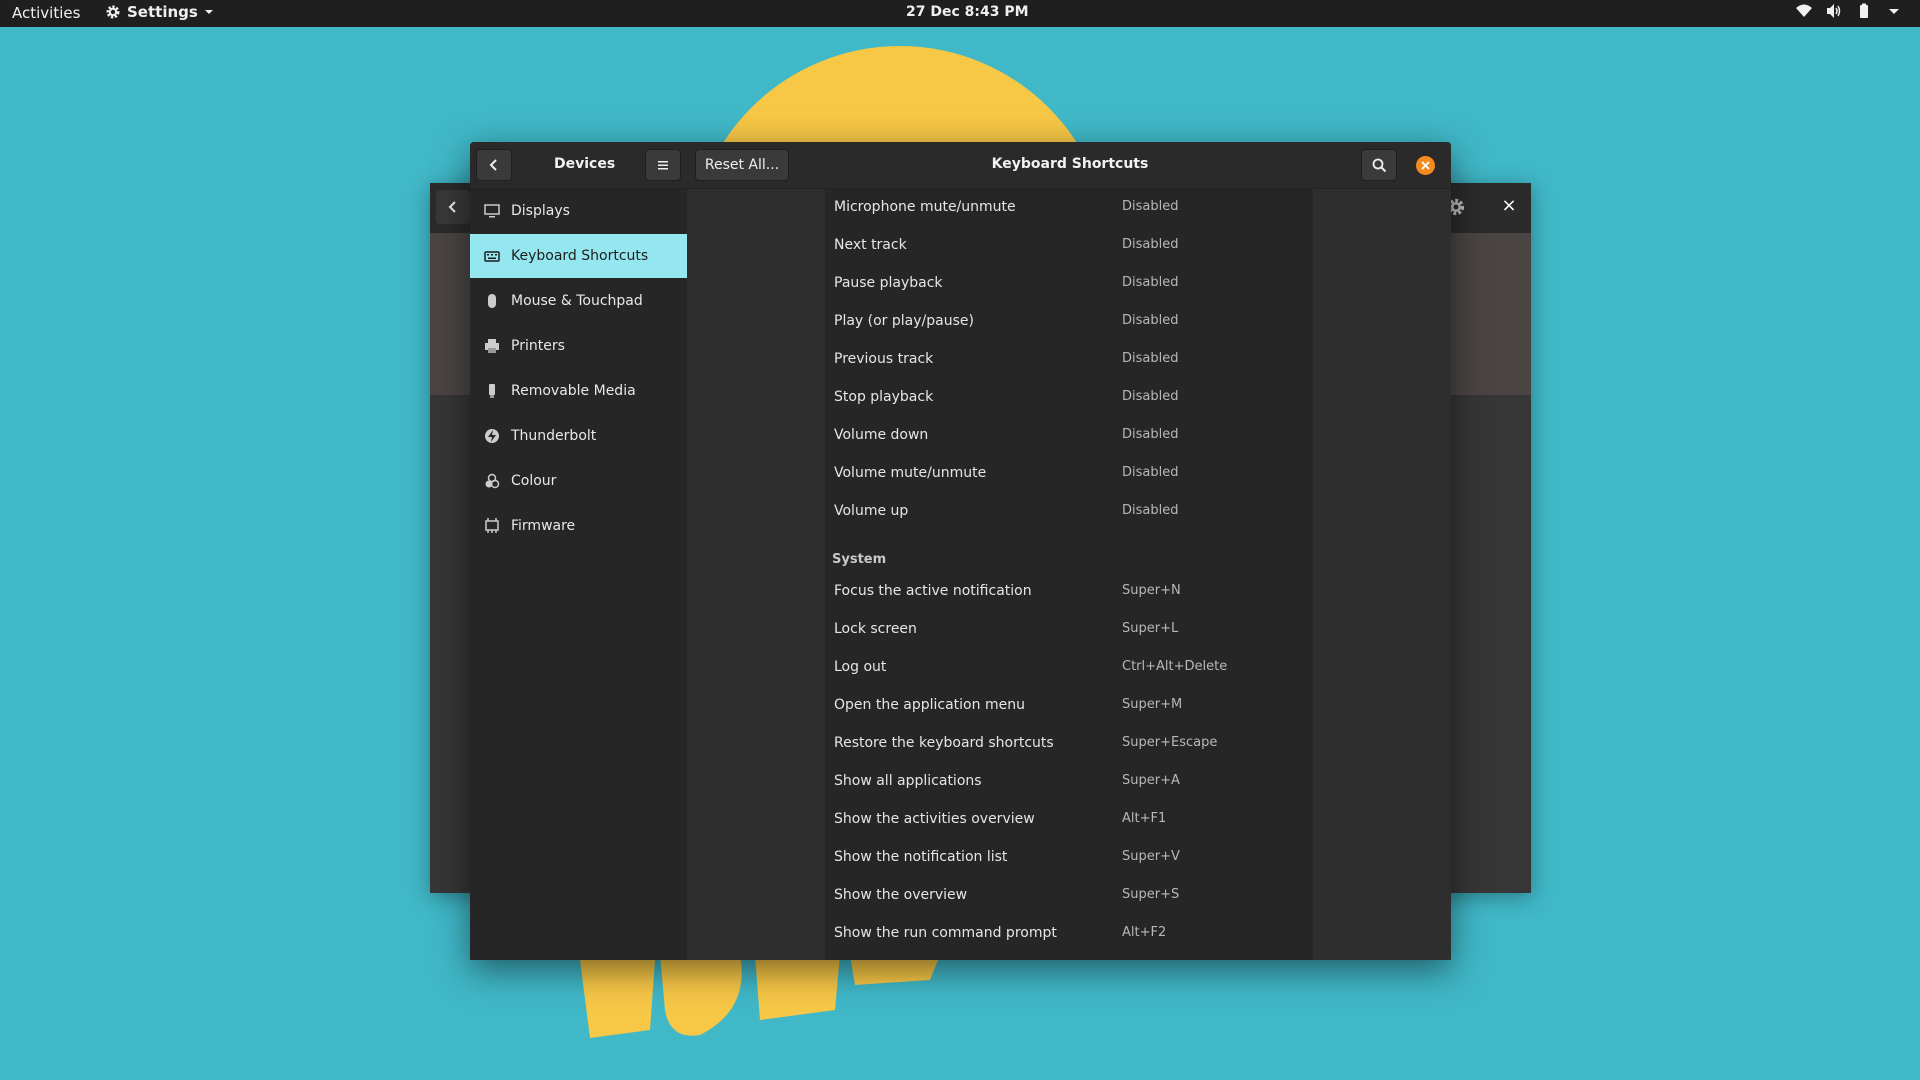 This screenshot has height=1080, width=1920. What do you see at coordinates (1864, 10) in the screenshot?
I see `battery-icon` at bounding box center [1864, 10].